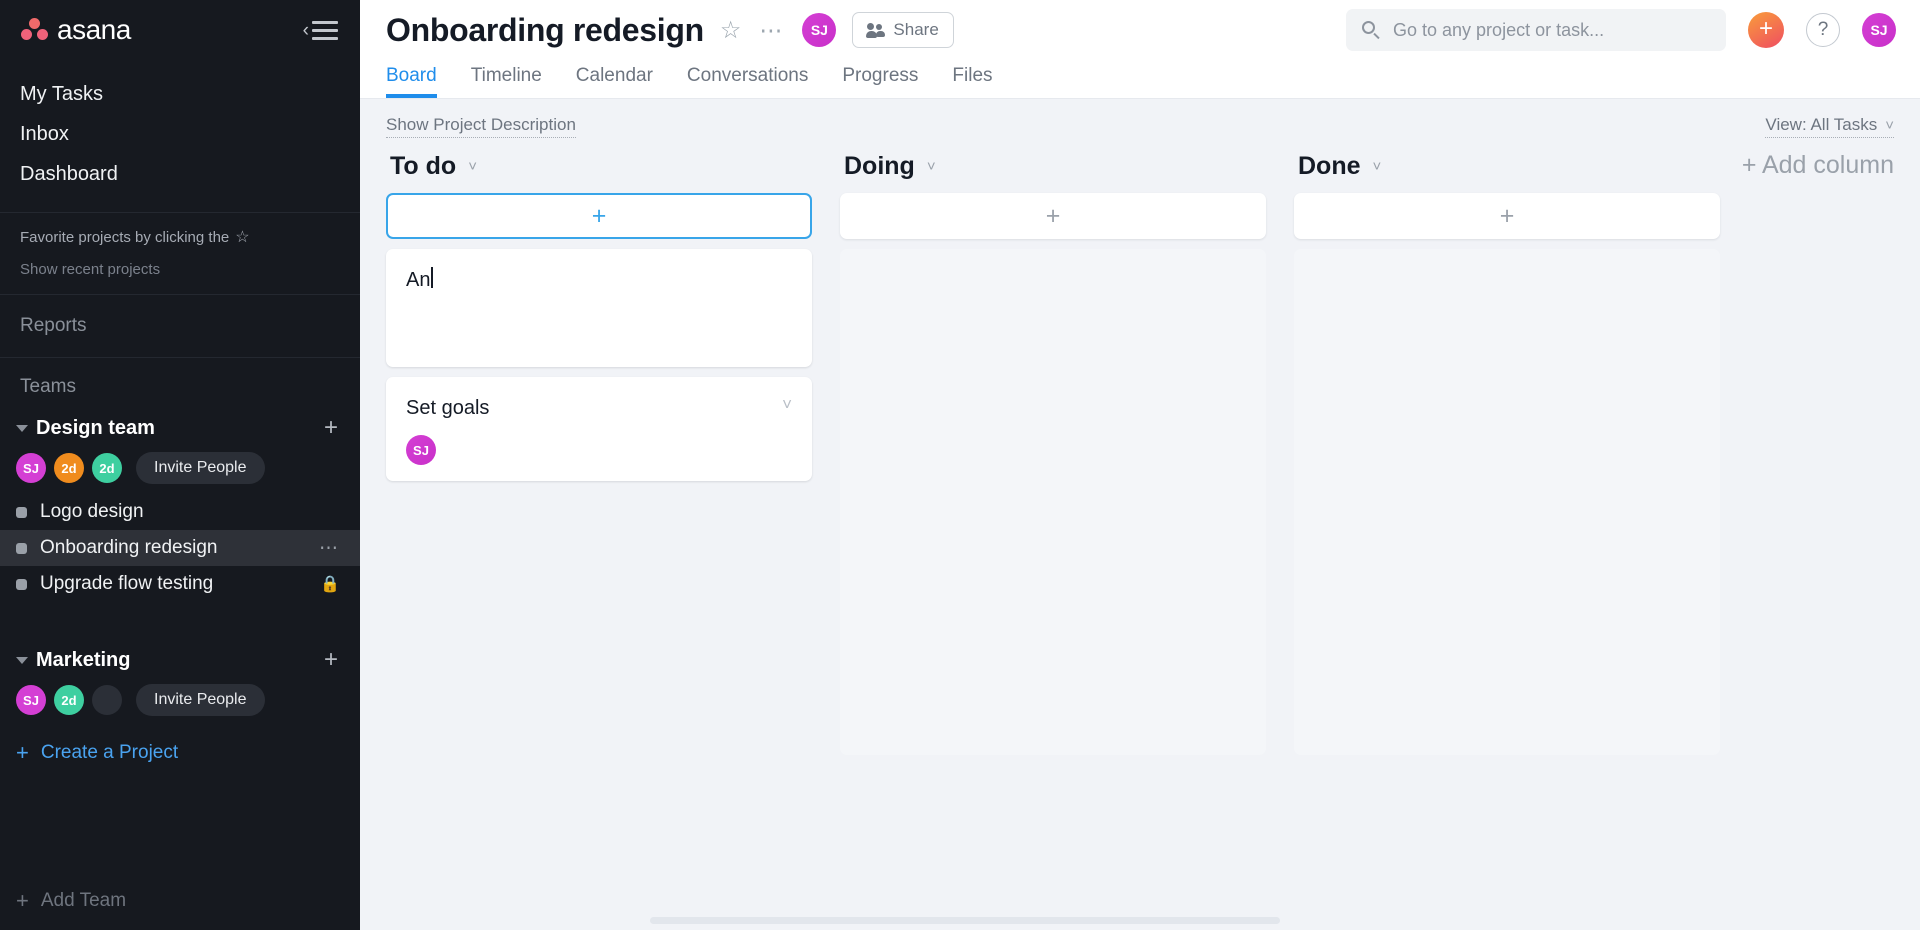  I want to click on top-bar-right: Go to any project or task... + ? SJ, so click(1621, 30).